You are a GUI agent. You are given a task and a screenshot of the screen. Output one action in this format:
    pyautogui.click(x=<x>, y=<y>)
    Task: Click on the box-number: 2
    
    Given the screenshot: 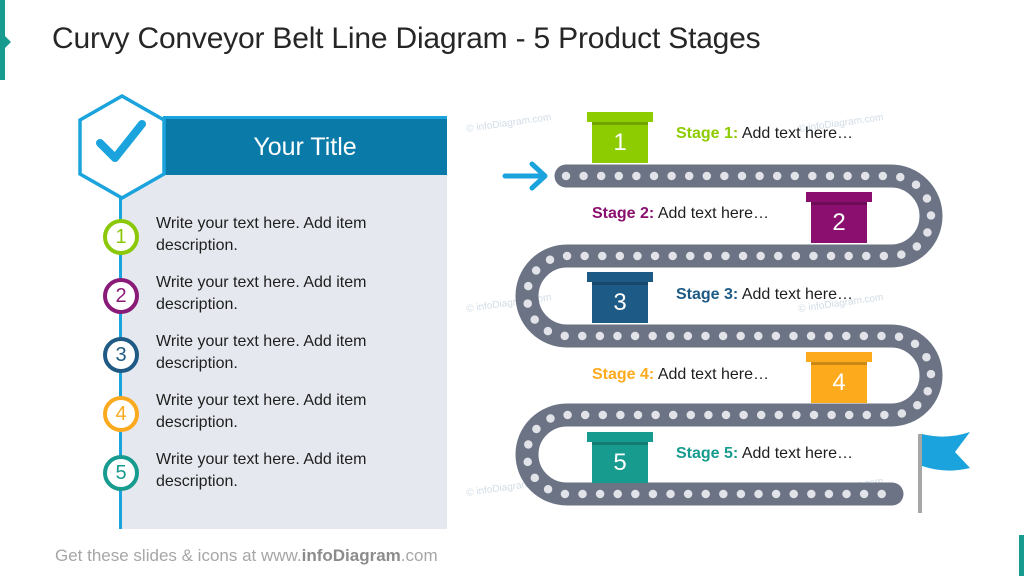 What is the action you would take?
    pyautogui.click(x=839, y=222)
    